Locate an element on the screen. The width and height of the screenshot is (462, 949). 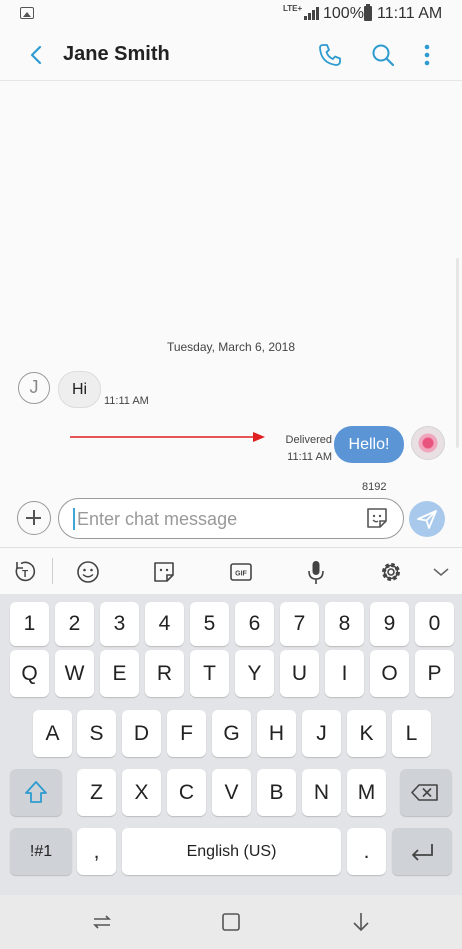
emoji-icon is located at coordinates (88, 572).